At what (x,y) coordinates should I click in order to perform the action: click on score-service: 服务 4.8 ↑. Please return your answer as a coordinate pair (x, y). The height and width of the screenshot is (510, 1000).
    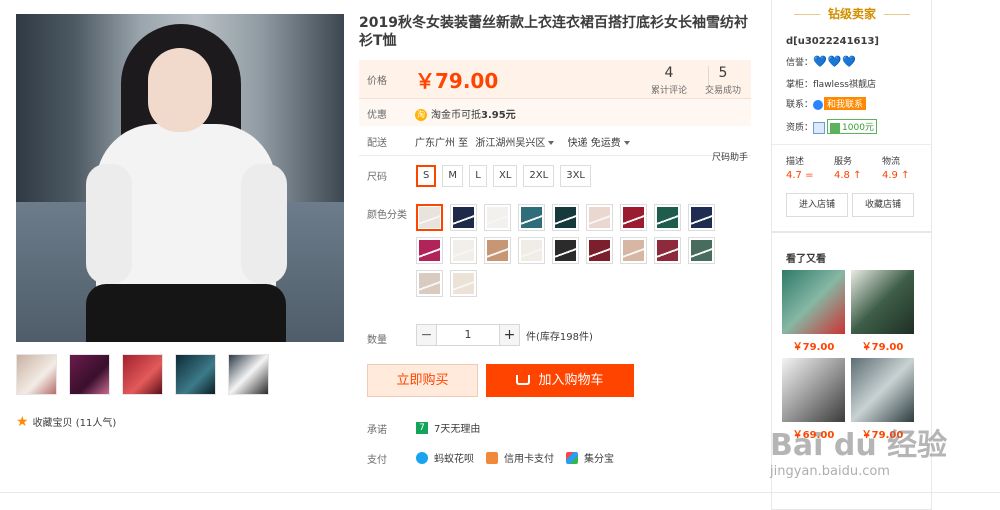
    Looking at the image, I should click on (857, 167).